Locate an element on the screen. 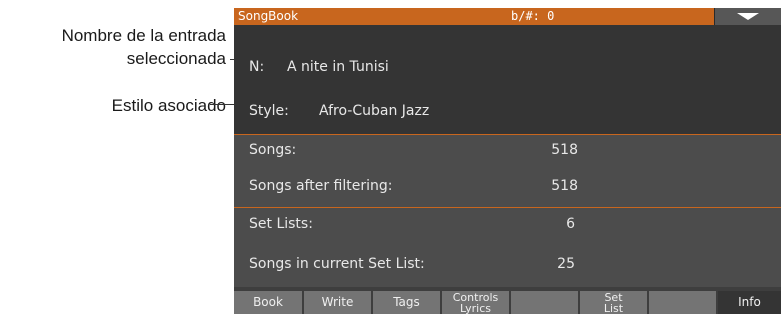 The image size is (781, 314). tab-write-label: Write is located at coordinates (337, 302).